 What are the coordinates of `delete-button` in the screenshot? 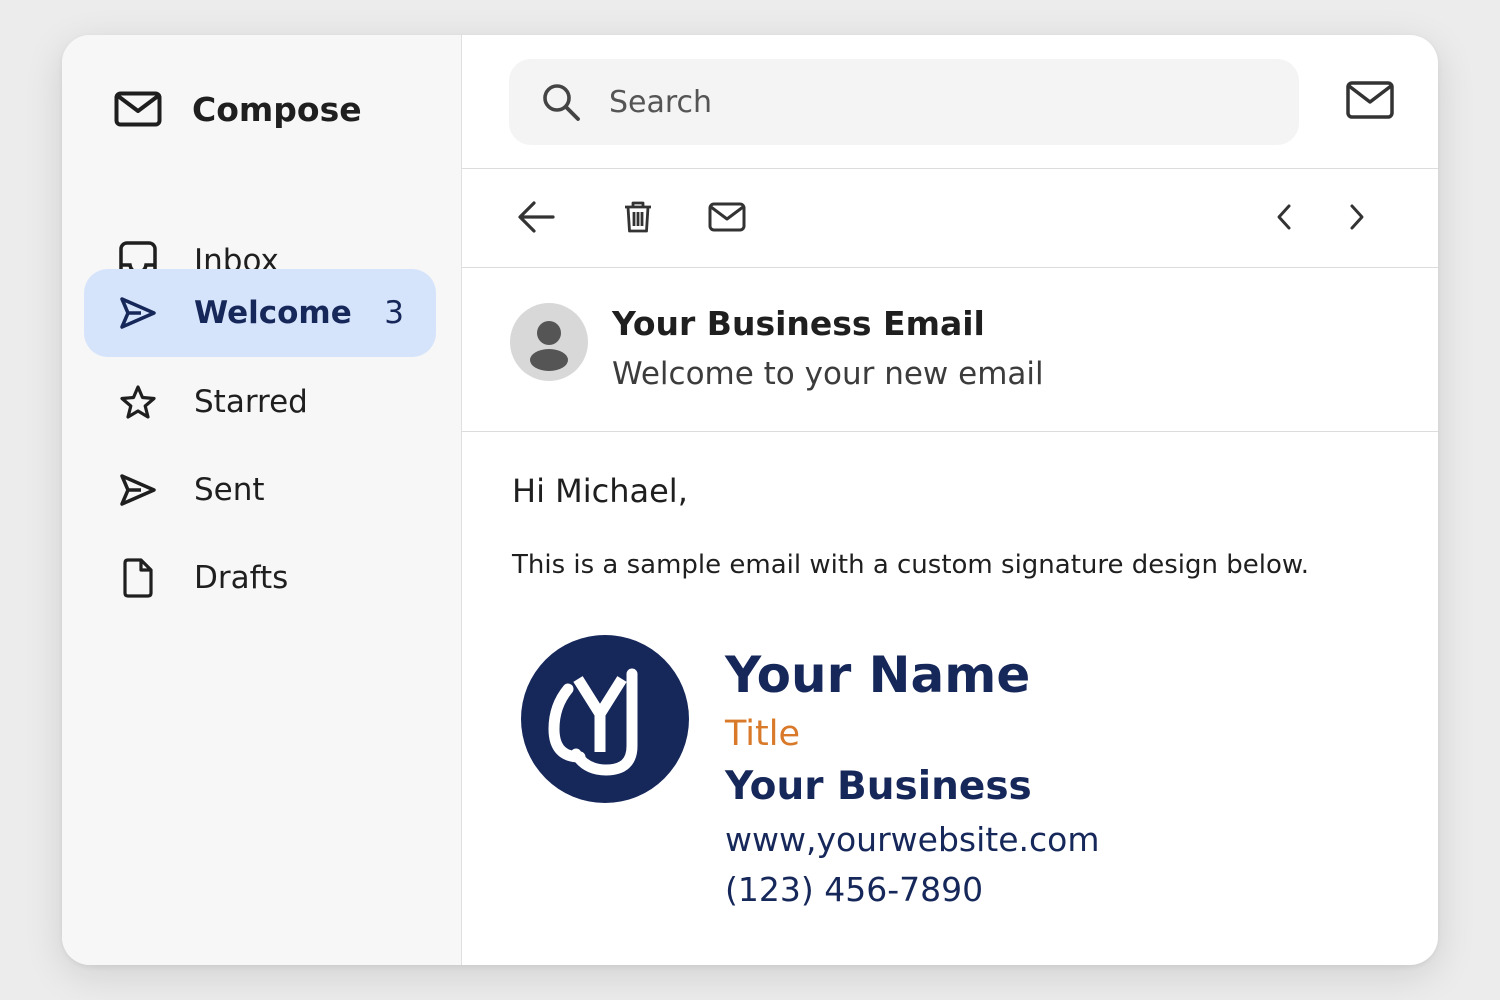 It's located at (638, 219).